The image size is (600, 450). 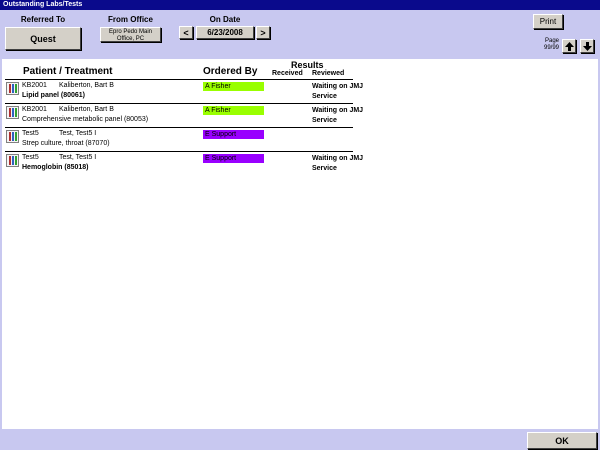 What do you see at coordinates (130, 34) in the screenshot?
I see `from-office-button: Epro Pedo Main Office, PC` at bounding box center [130, 34].